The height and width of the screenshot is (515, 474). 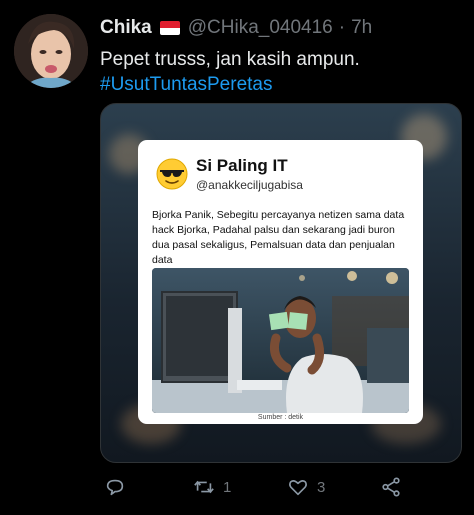 What do you see at coordinates (230, 59) in the screenshot?
I see `tweet-body: Pepet trusss, jan kasih ampun.` at bounding box center [230, 59].